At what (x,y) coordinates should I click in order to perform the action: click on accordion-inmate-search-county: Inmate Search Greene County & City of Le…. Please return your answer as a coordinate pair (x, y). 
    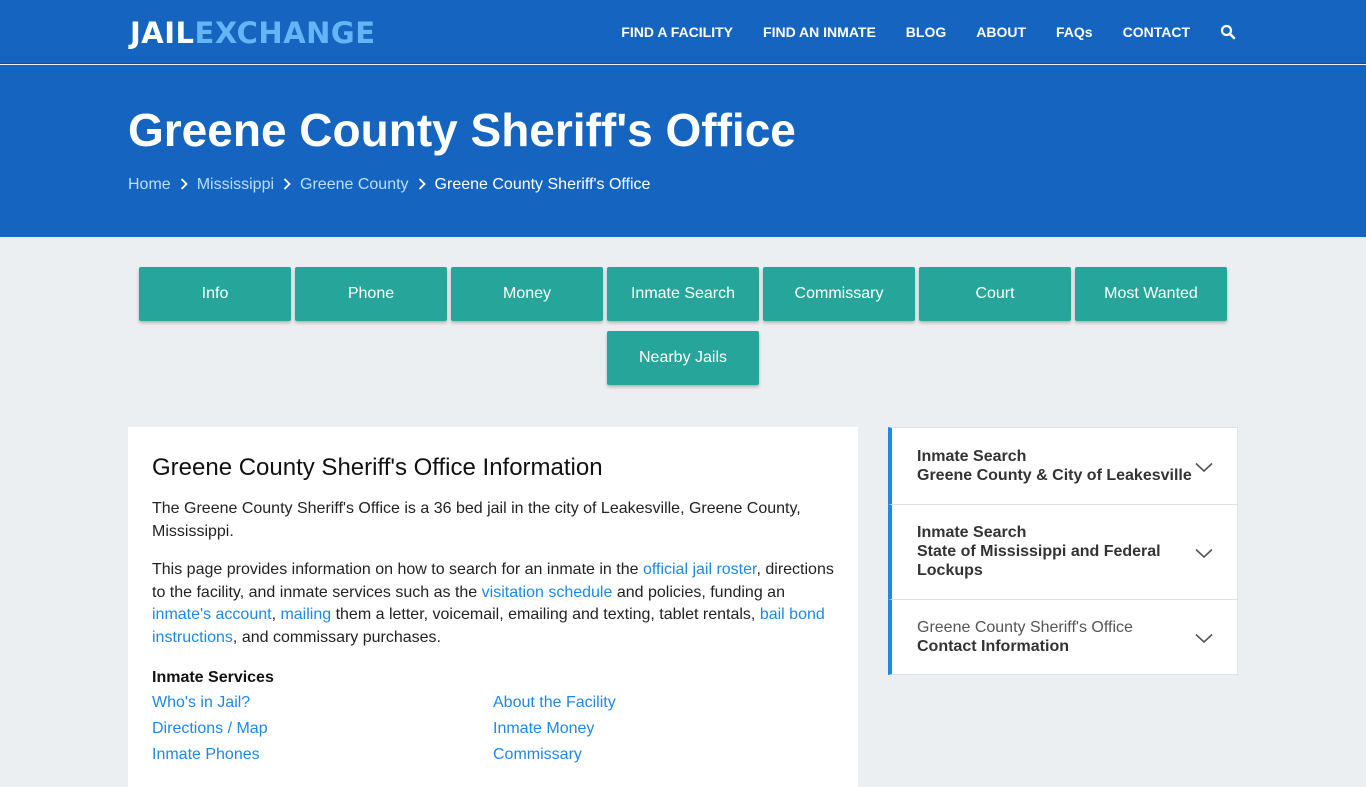
    Looking at the image, I should click on (1063, 466).